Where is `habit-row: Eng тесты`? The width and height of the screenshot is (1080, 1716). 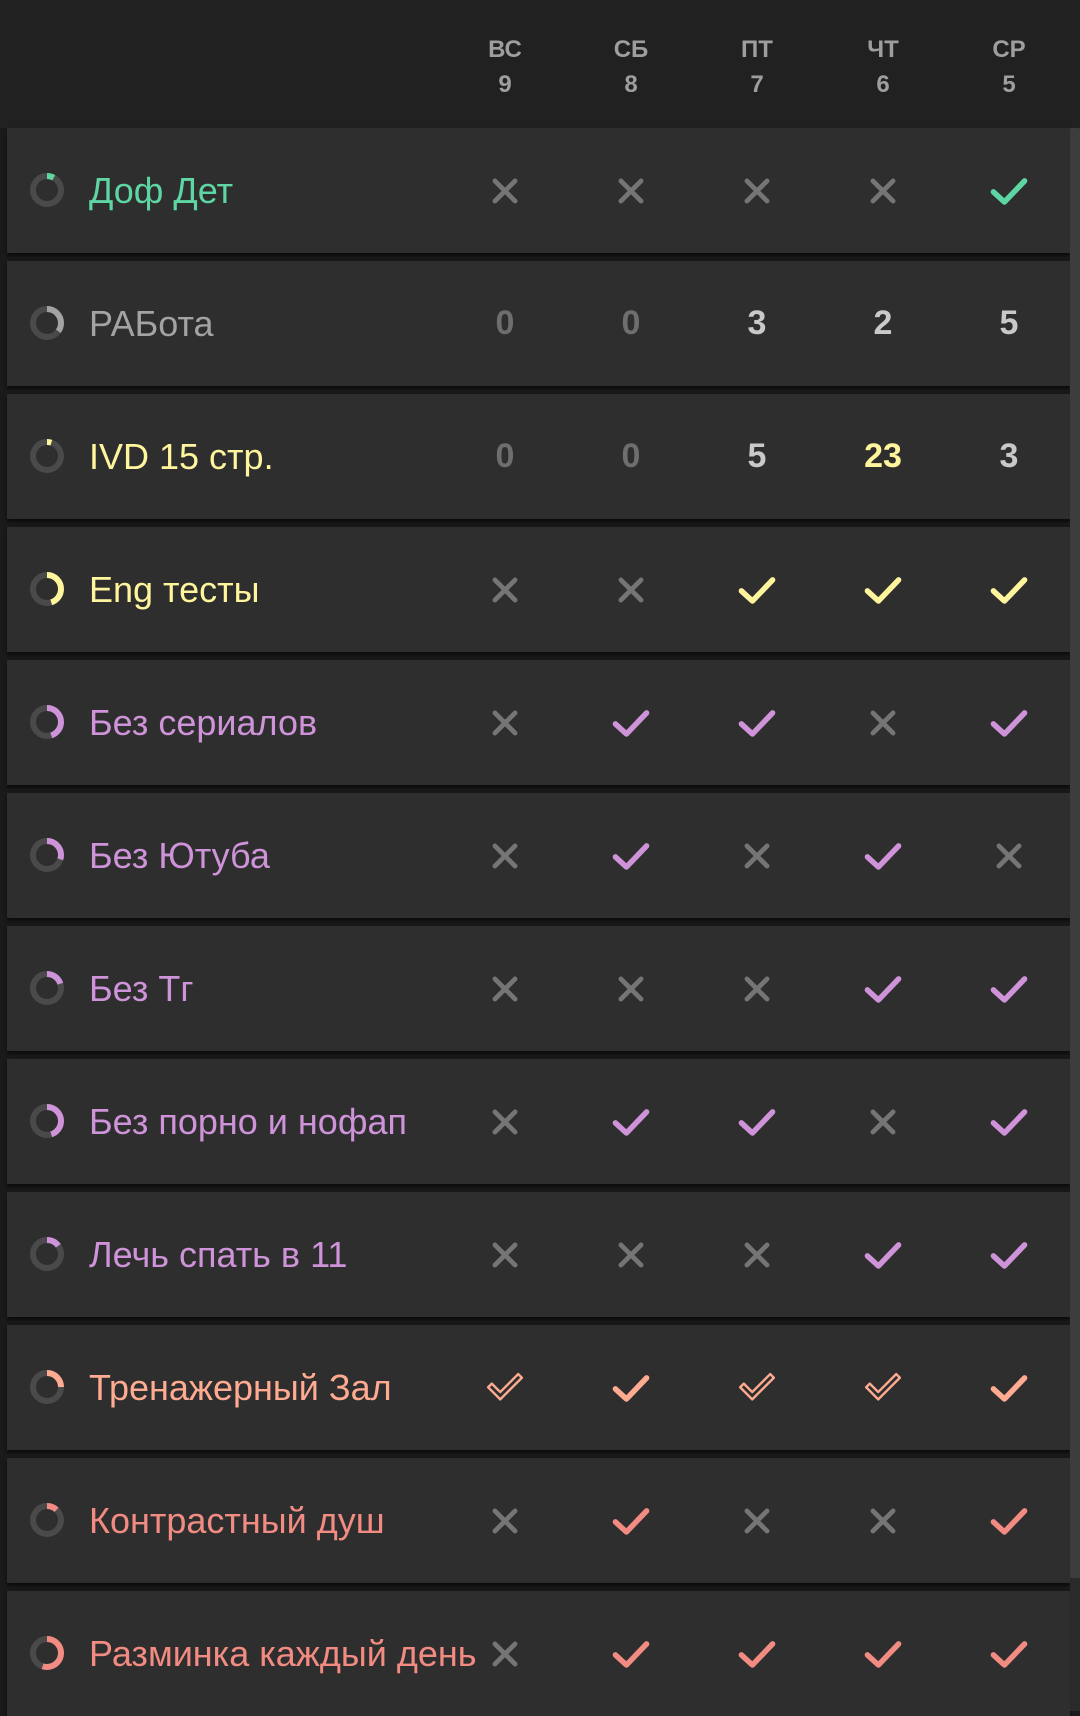 habit-row: Eng тесты is located at coordinates (538, 589).